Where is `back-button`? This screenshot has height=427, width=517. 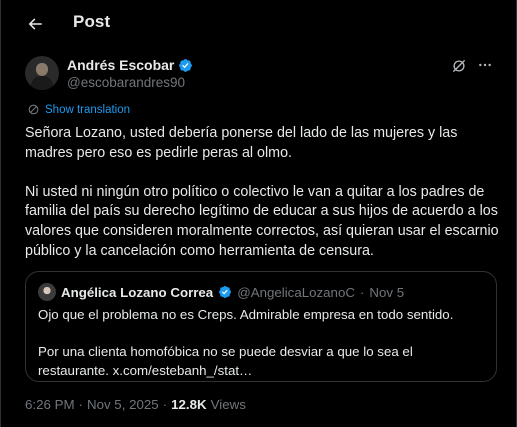
back-button is located at coordinates (35, 24).